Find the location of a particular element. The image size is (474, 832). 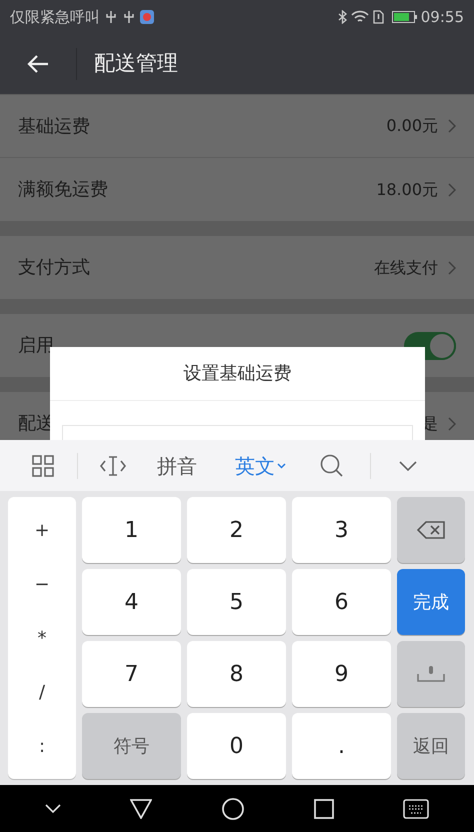

home-icon is located at coordinates (233, 809).